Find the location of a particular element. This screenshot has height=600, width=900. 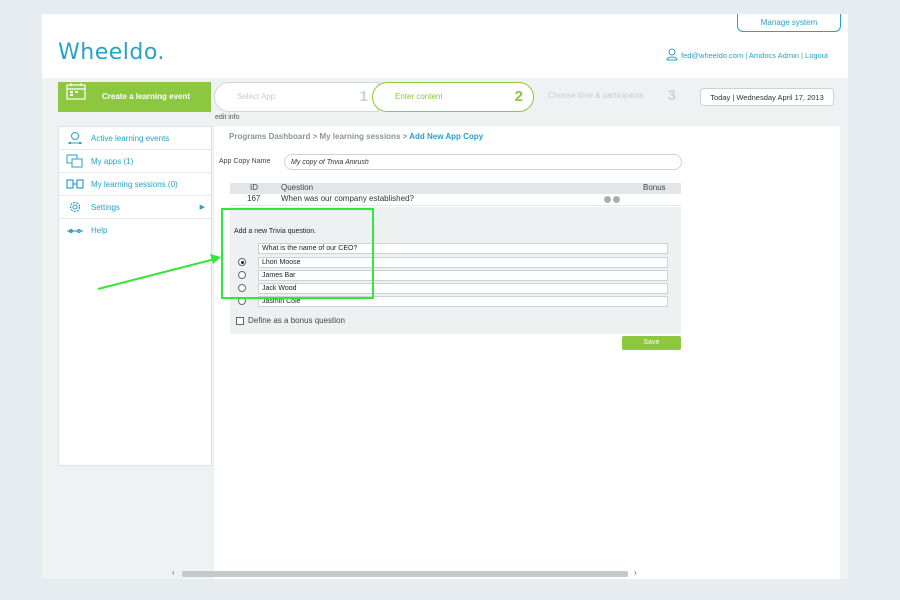

create-learning-event-button: Create a learning event is located at coordinates (134, 97).